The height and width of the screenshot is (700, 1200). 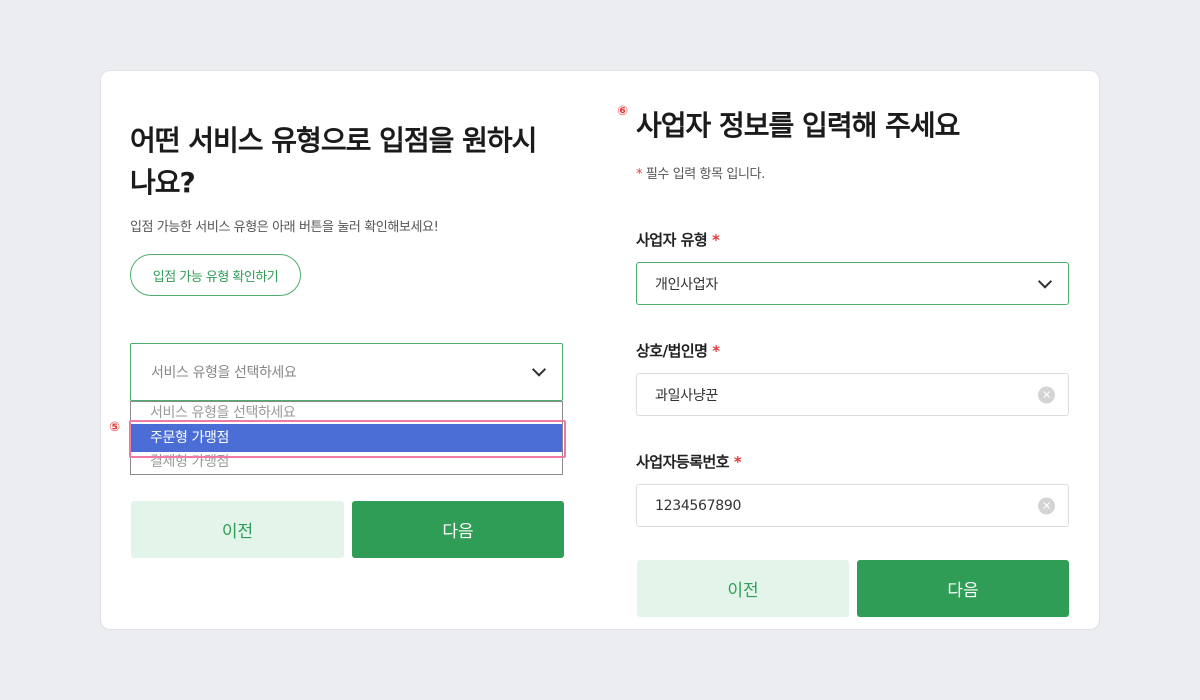 I want to click on dropdown-option-placeholder: 서비스 유형을 선택하세요, so click(x=346, y=413).